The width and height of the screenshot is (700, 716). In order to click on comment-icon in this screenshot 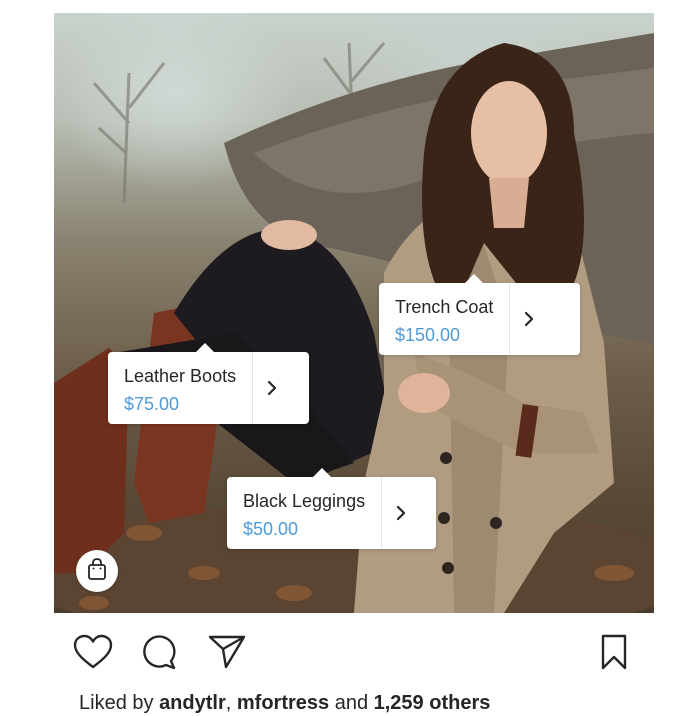, I will do `click(159, 654)`.